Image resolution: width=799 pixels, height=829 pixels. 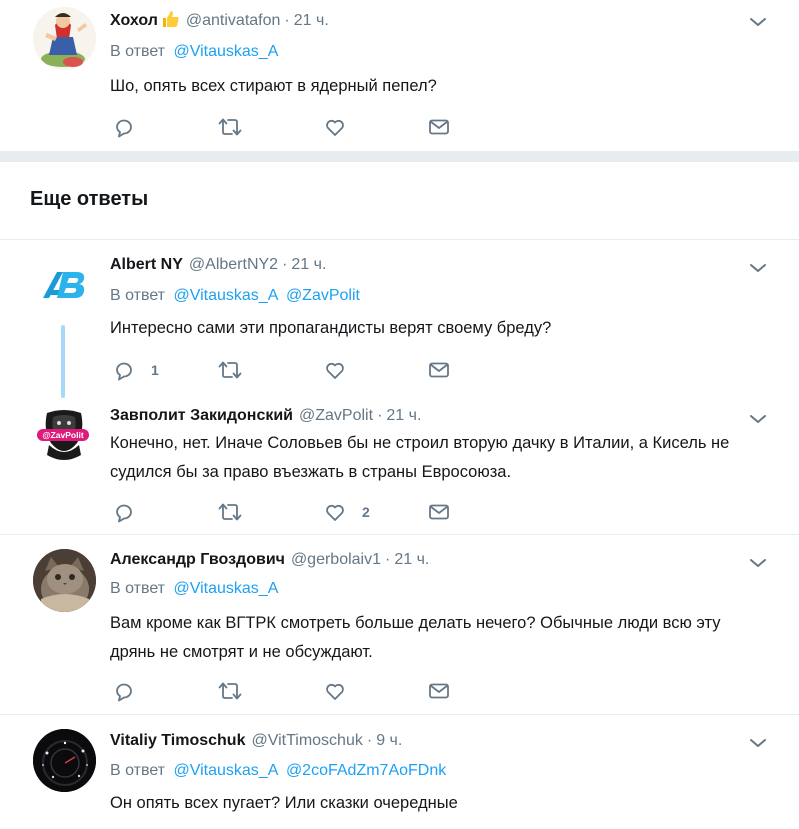 What do you see at coordinates (134, 21) in the screenshot?
I see `display-name: Хохол` at bounding box center [134, 21].